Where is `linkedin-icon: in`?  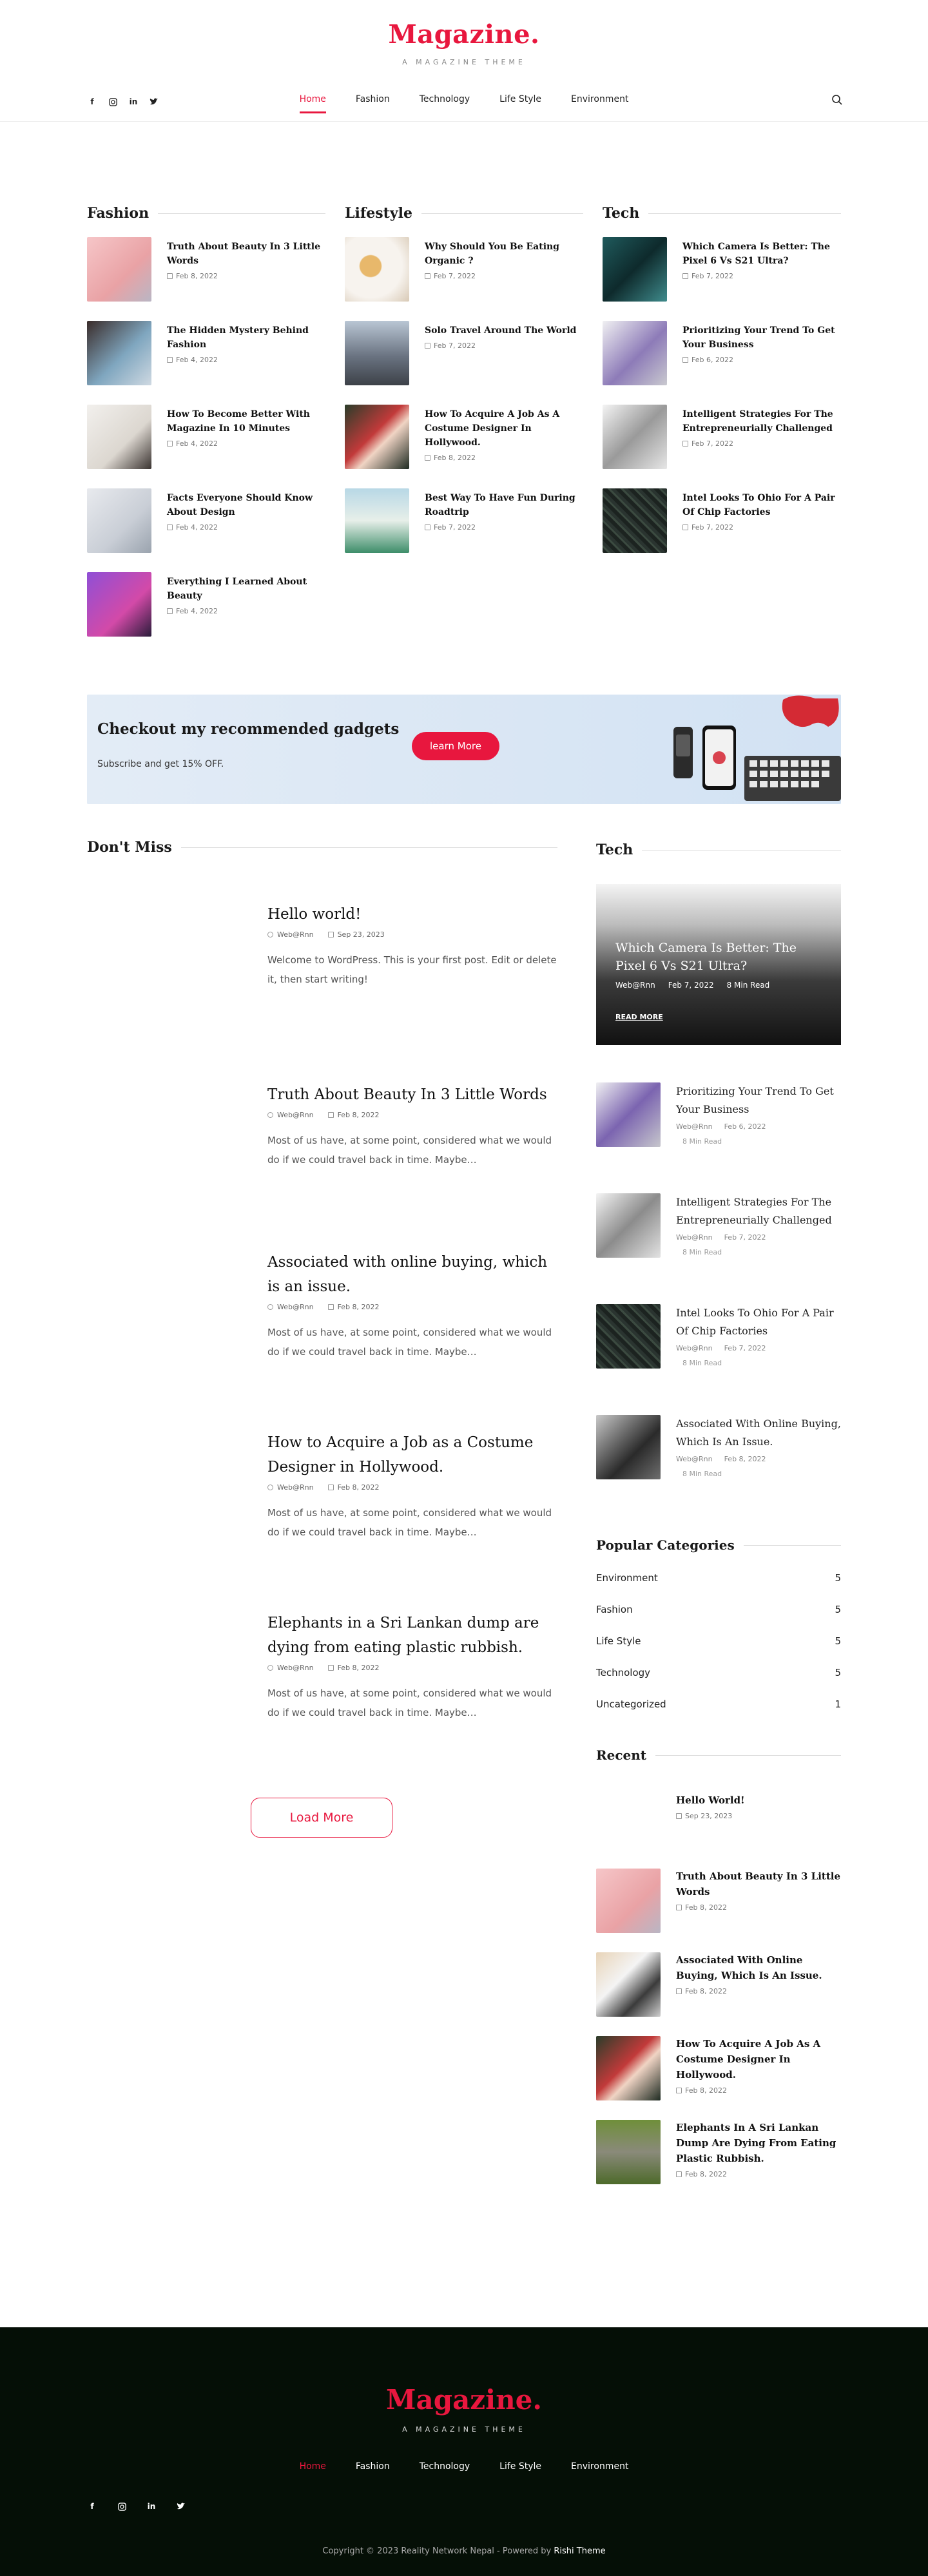
linkedin-icon: in is located at coordinates (151, 2507).